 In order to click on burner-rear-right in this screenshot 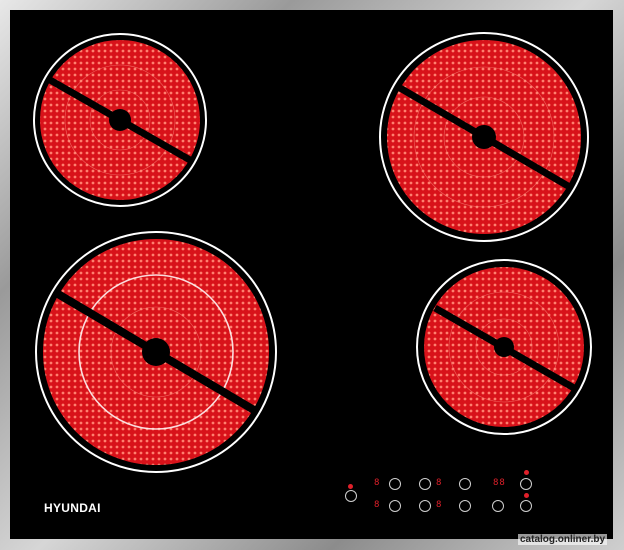, I will do `click(484, 137)`.